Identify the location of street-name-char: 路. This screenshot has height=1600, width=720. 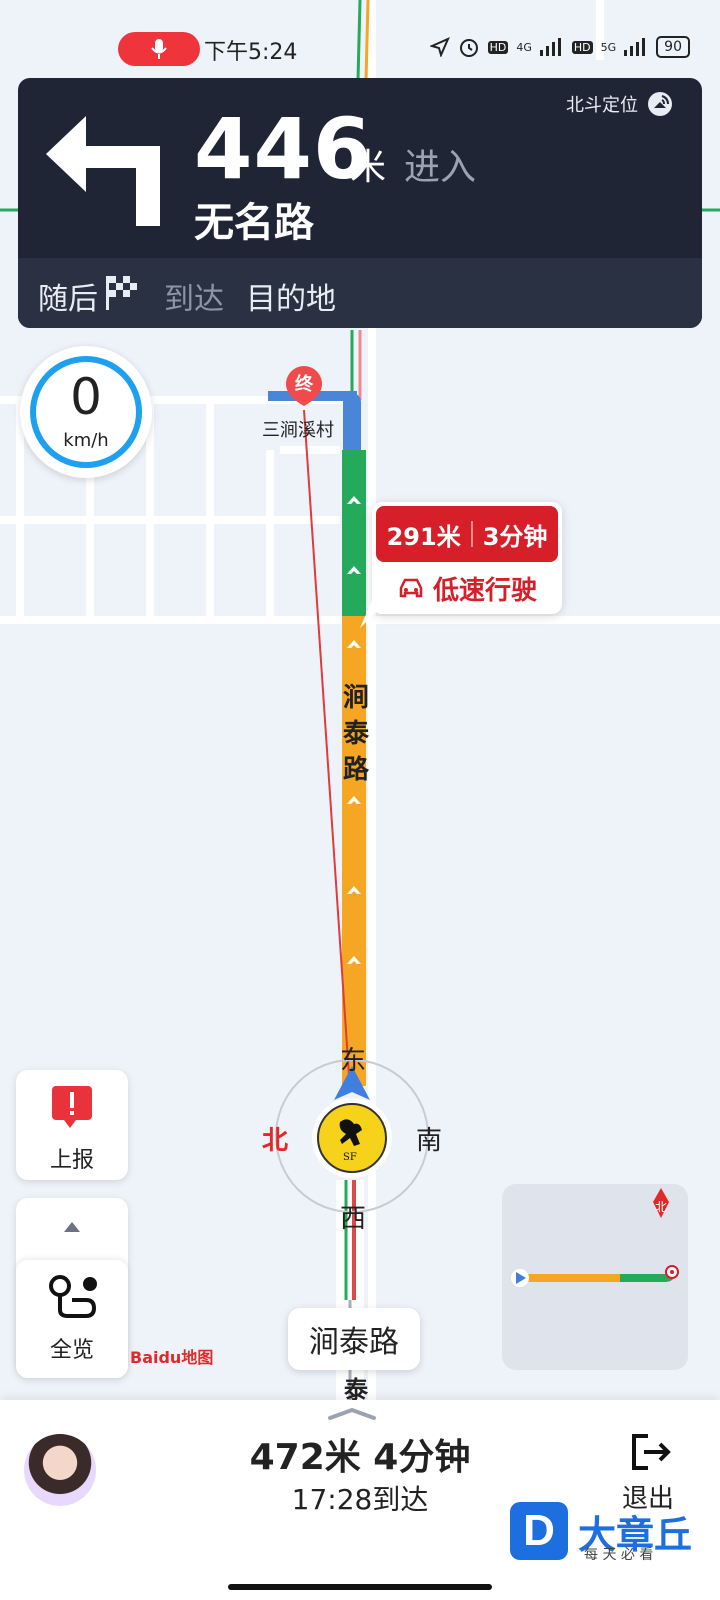
(355, 770).